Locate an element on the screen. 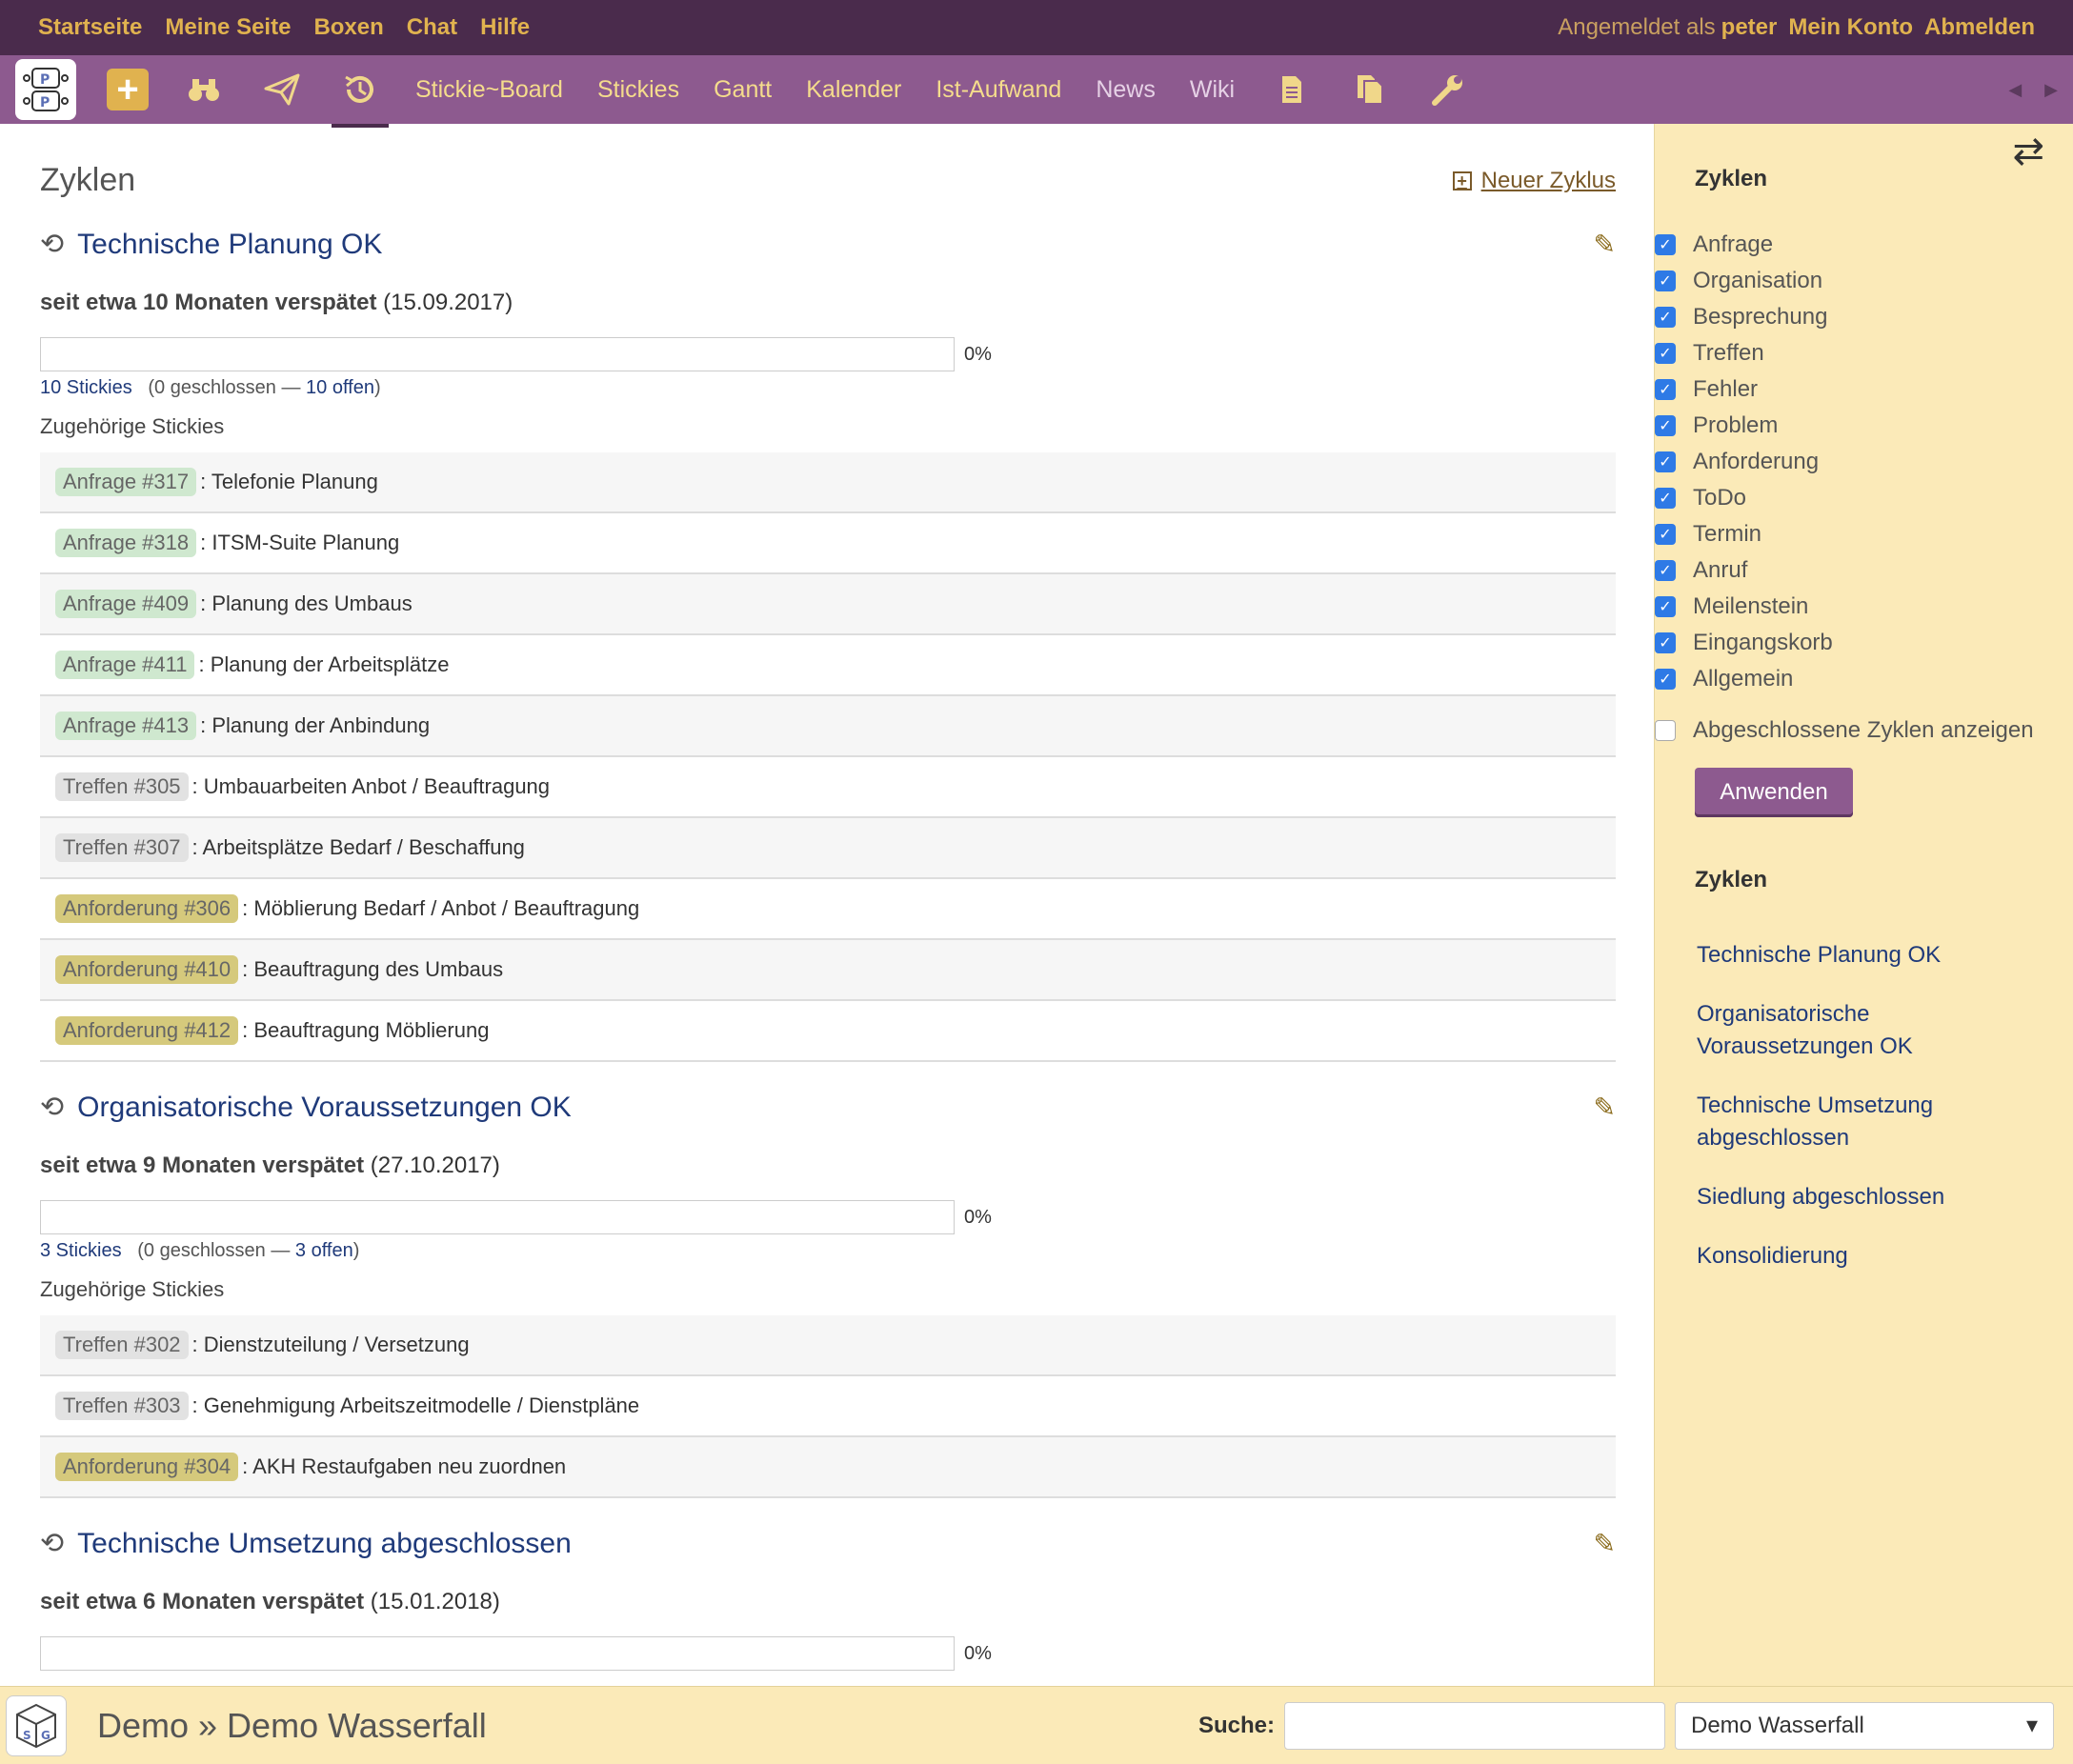  sidebar-link-cycle: Siedlung abgeschlossen is located at coordinates (1868, 1197).